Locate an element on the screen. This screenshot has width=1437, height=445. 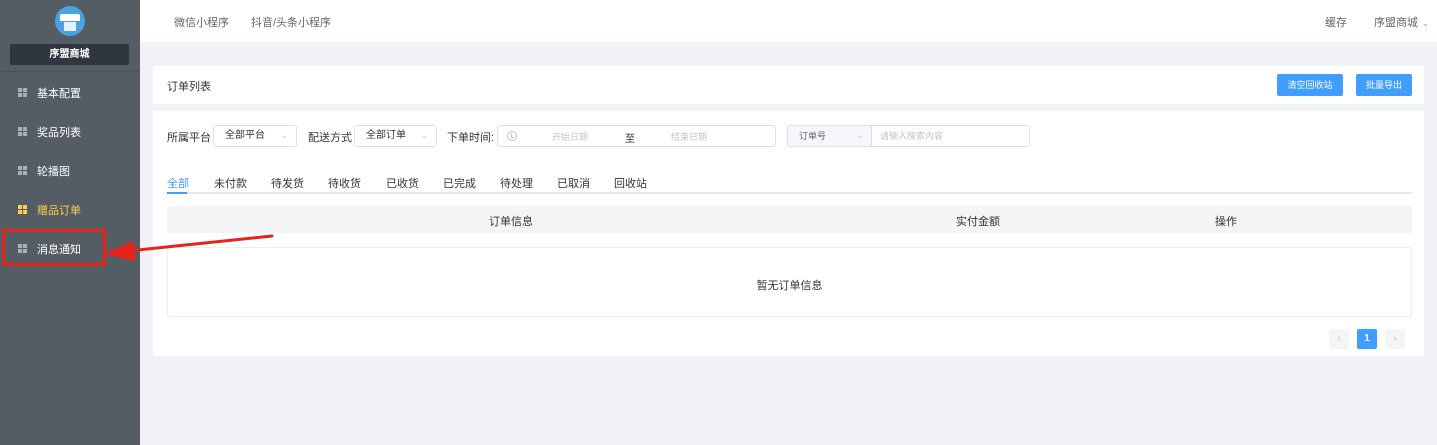
active-tab-indicator is located at coordinates (177, 193).